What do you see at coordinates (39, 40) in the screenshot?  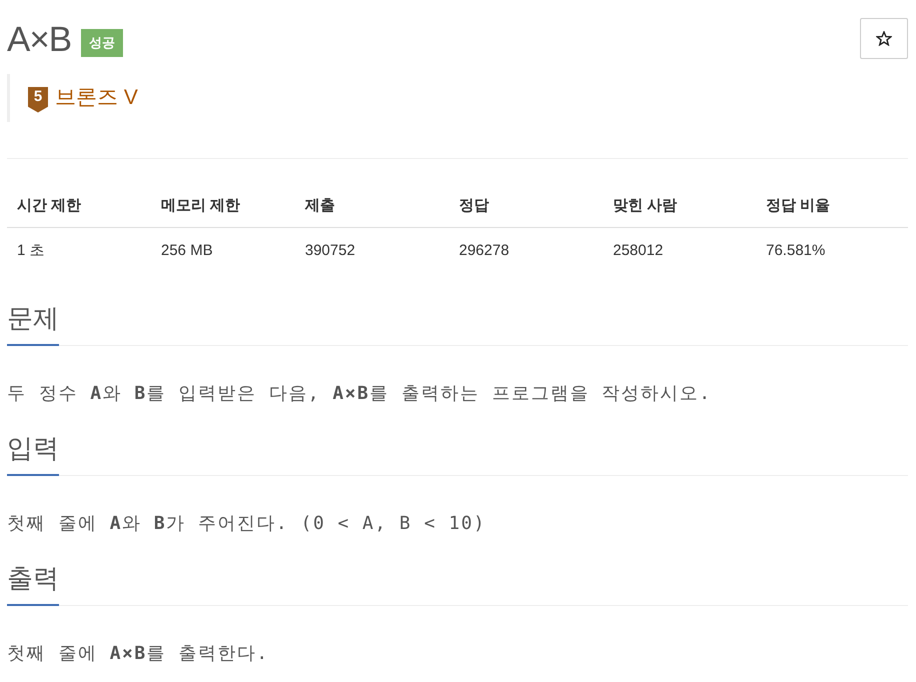 I see `problem-title: A×B` at bounding box center [39, 40].